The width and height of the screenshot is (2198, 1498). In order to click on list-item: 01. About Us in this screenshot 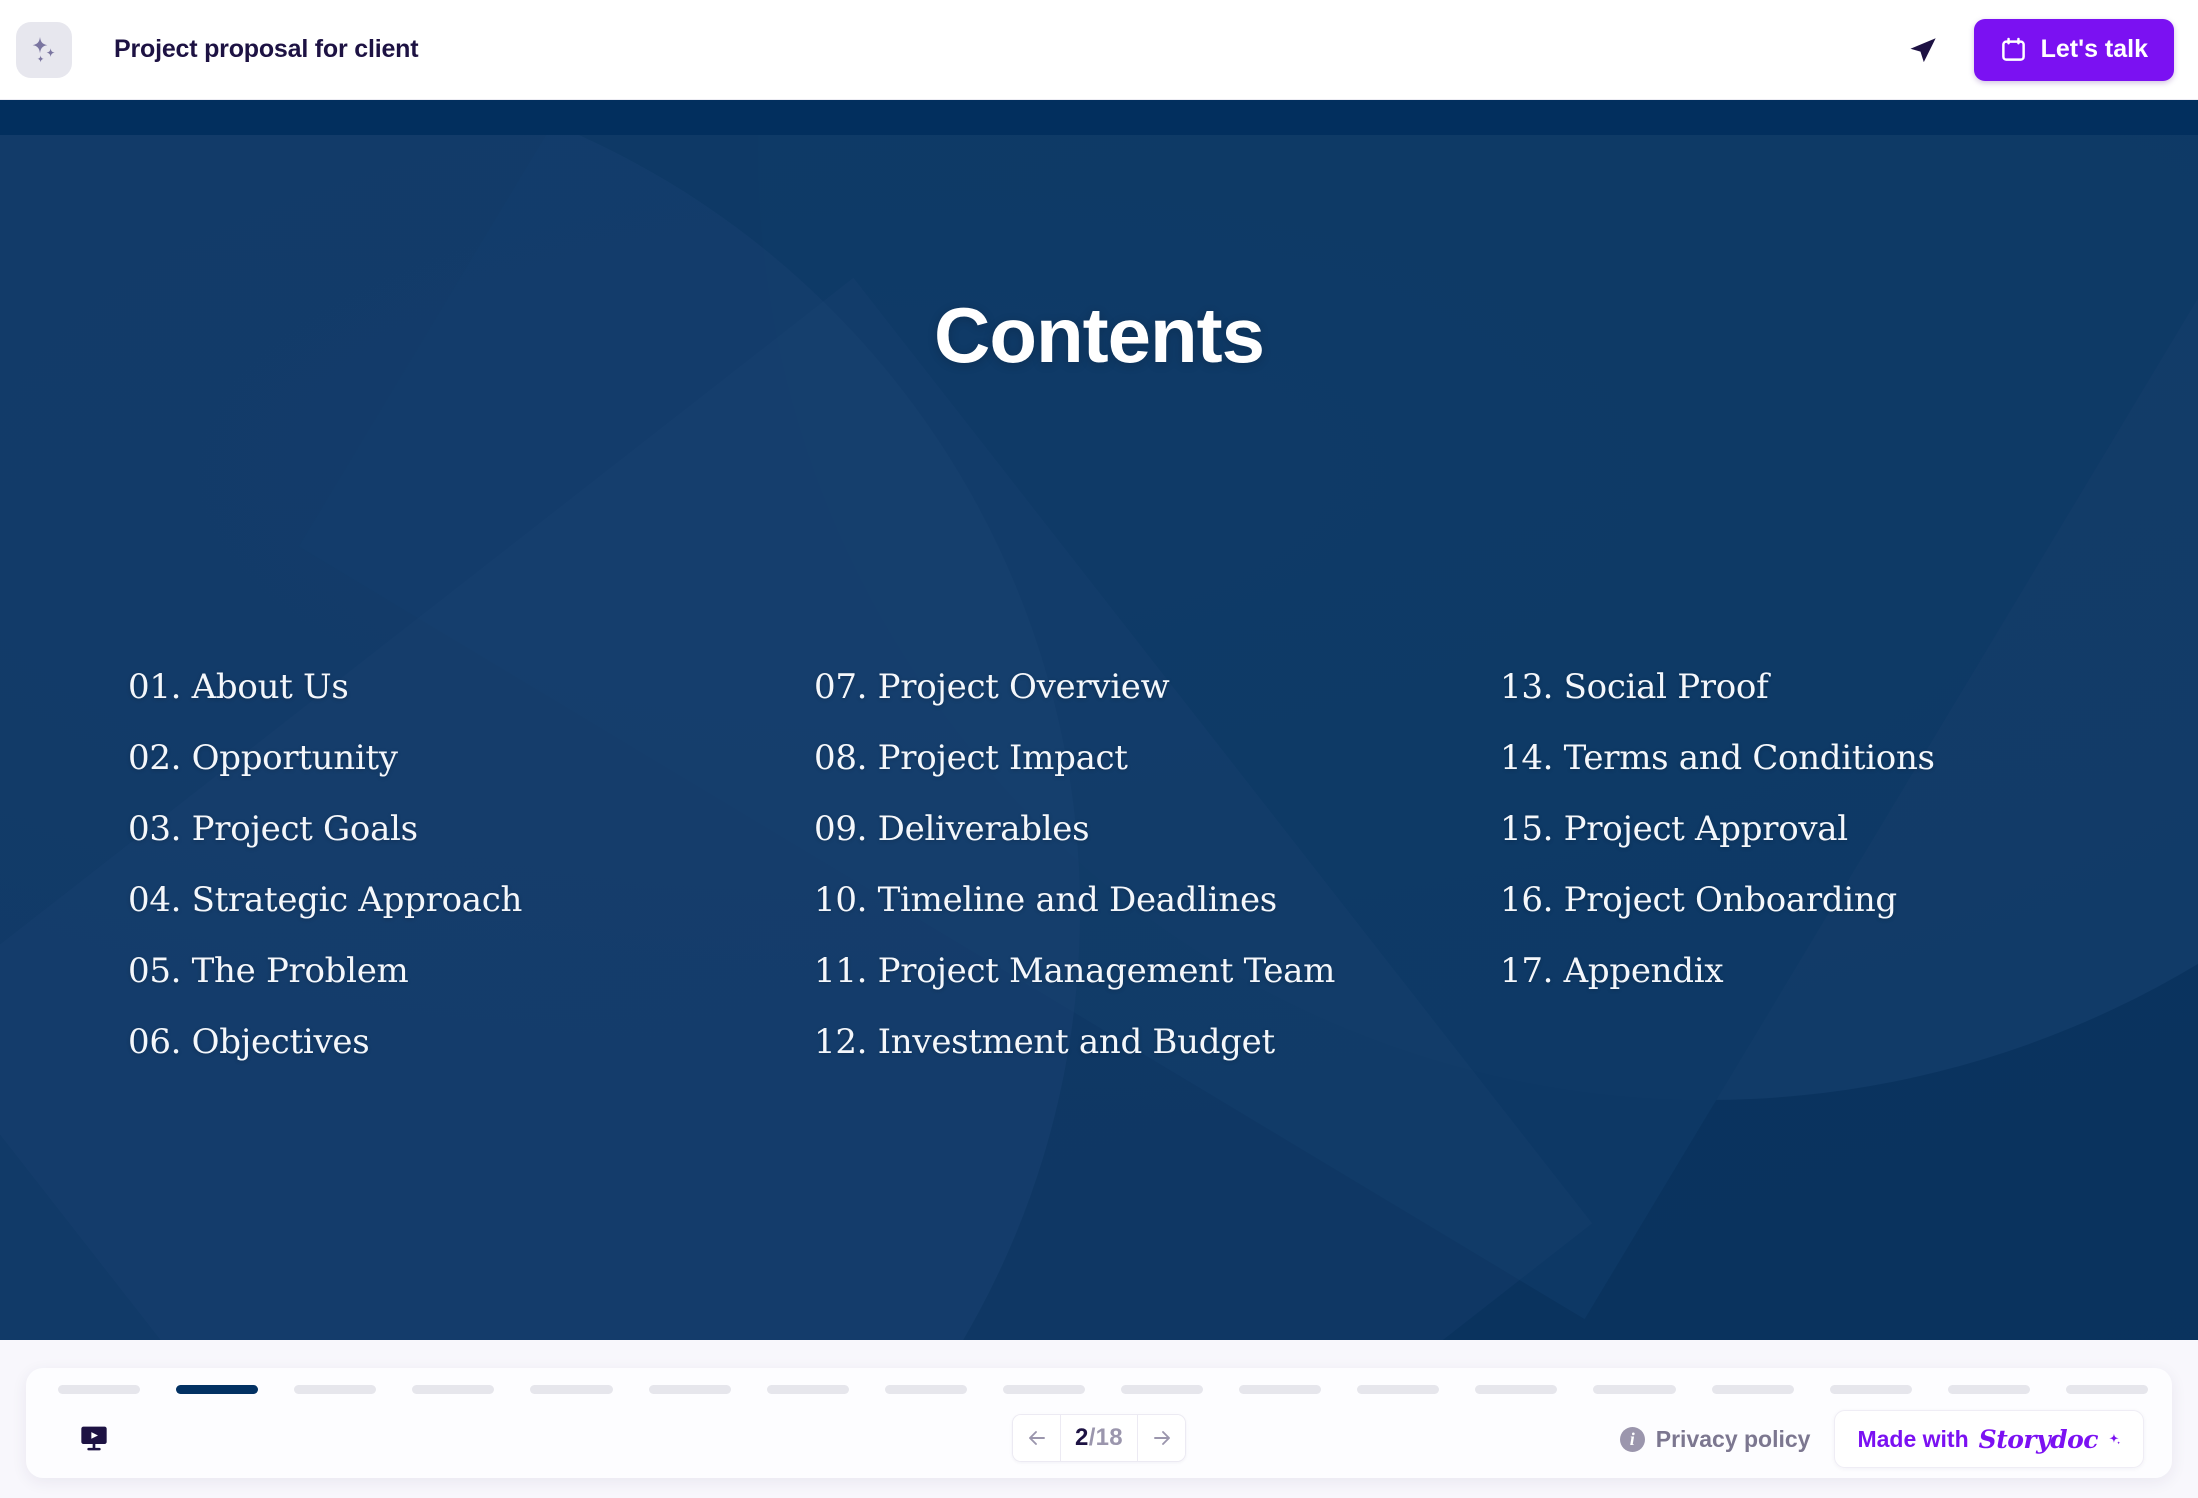, I will do `click(471, 687)`.